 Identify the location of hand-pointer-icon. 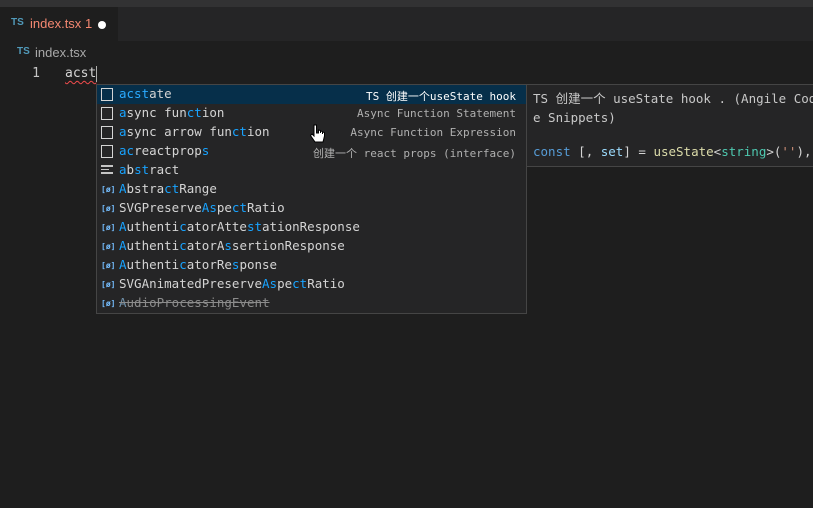
(317, 133).